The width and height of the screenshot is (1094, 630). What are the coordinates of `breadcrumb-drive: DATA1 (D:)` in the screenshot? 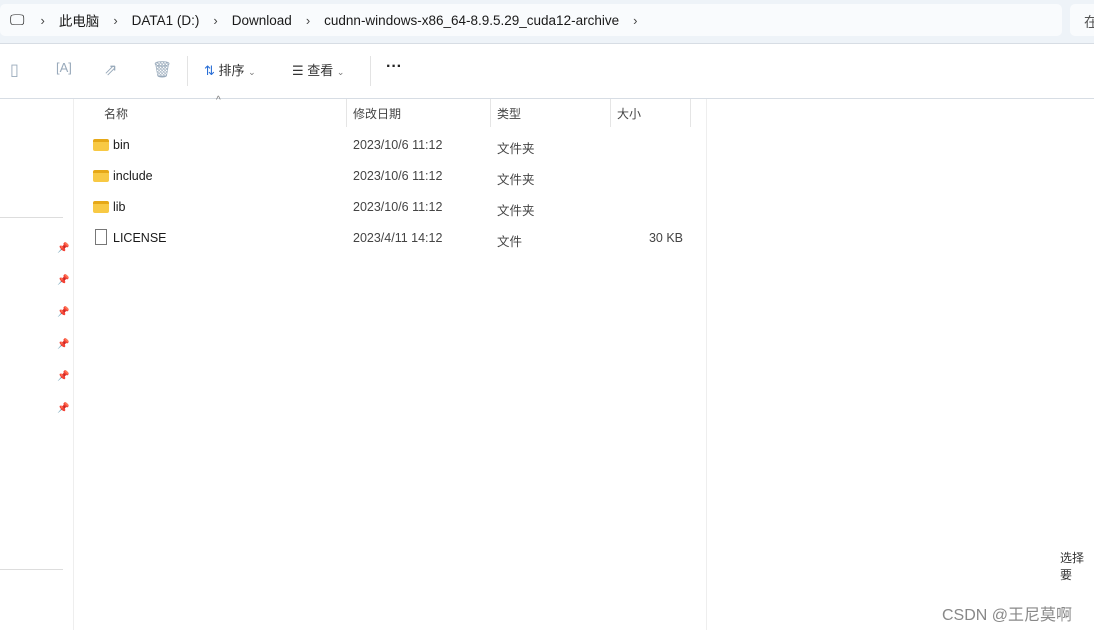 It's located at (166, 20).